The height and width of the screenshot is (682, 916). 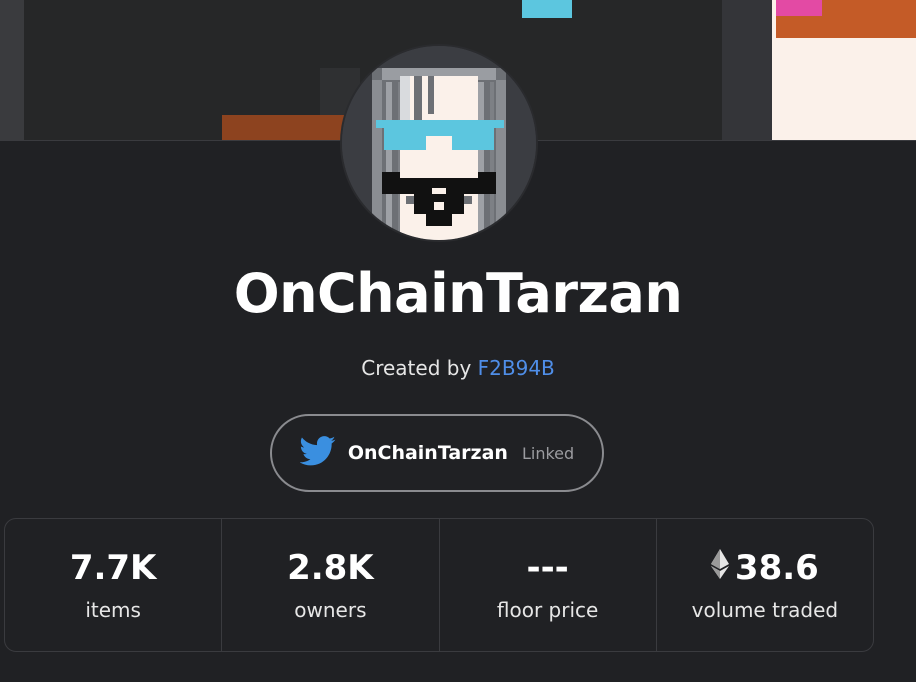 I want to click on stat-value: 38.6, so click(x=776, y=568).